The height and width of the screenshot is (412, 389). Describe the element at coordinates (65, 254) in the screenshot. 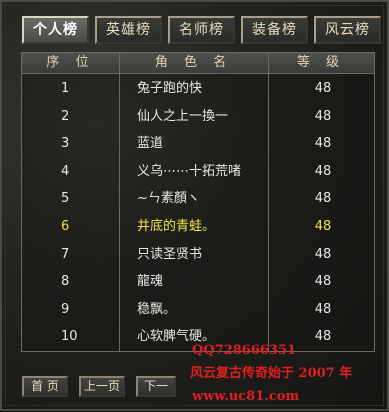

I see `rank-cell: 7` at that location.